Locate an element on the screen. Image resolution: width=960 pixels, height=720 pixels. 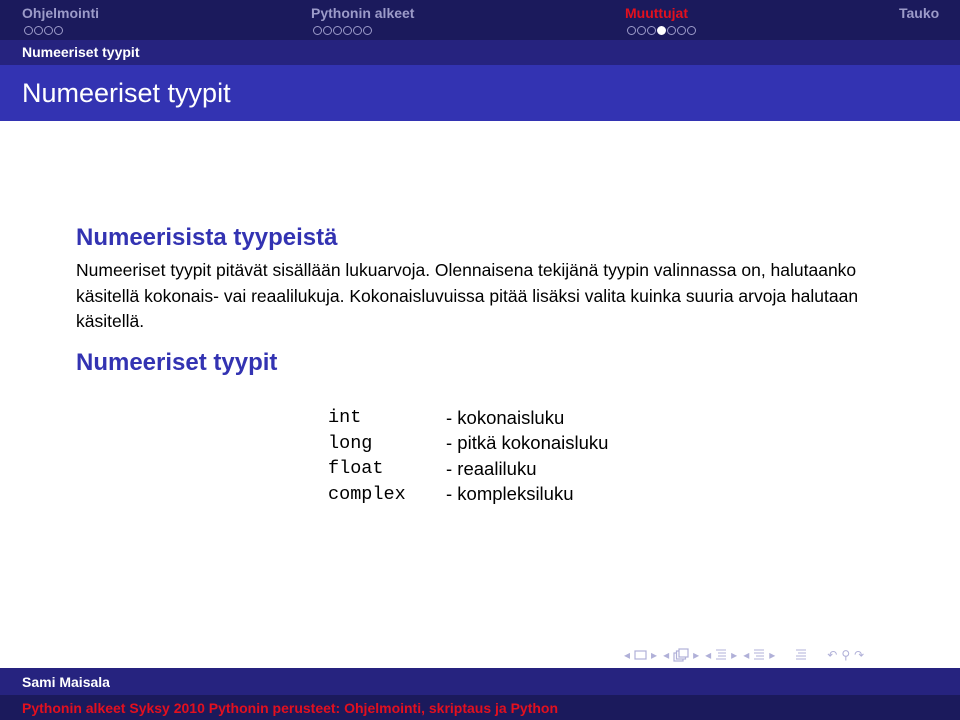
search-icon: ⚲ is located at coordinates (845, 655).